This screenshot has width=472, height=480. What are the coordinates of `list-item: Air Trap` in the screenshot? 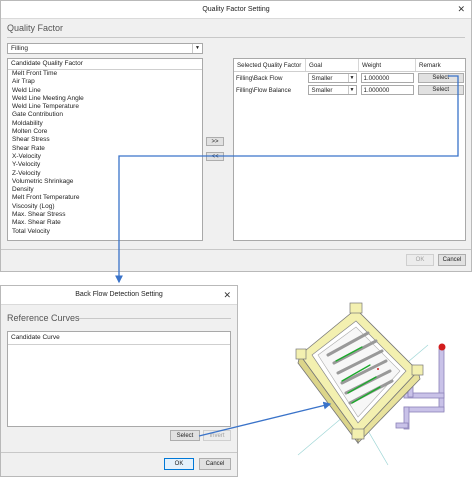 It's located at (105, 82).